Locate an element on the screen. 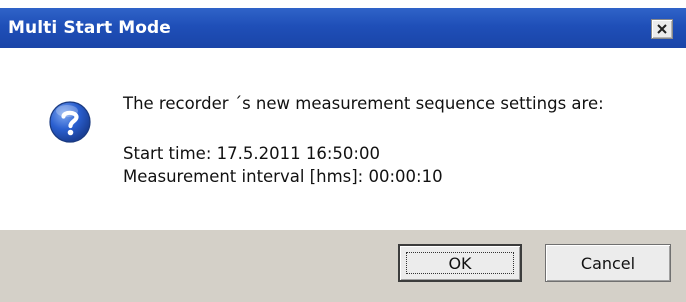 This screenshot has width=686, height=302. ok-button-label: OK is located at coordinates (460, 263).